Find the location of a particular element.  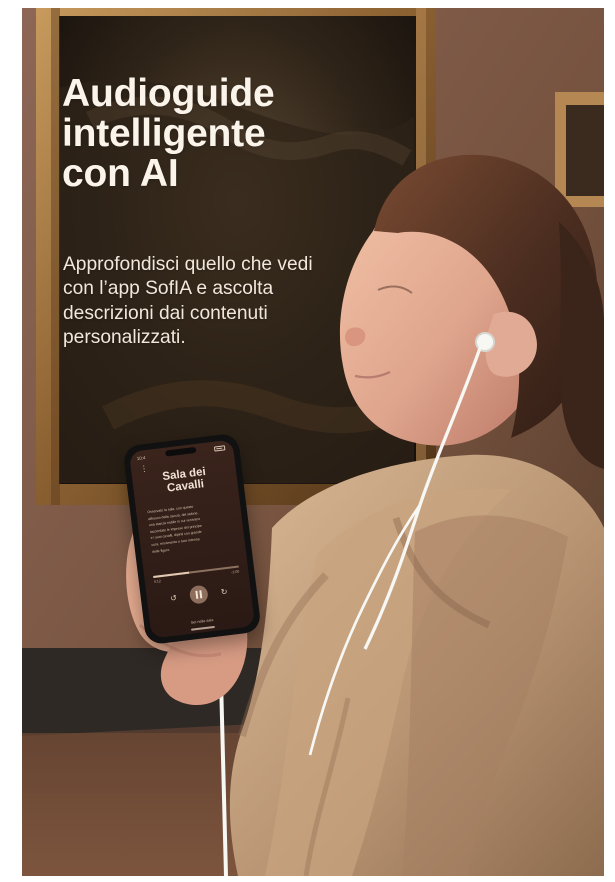

home-indicator is located at coordinates (203, 628).